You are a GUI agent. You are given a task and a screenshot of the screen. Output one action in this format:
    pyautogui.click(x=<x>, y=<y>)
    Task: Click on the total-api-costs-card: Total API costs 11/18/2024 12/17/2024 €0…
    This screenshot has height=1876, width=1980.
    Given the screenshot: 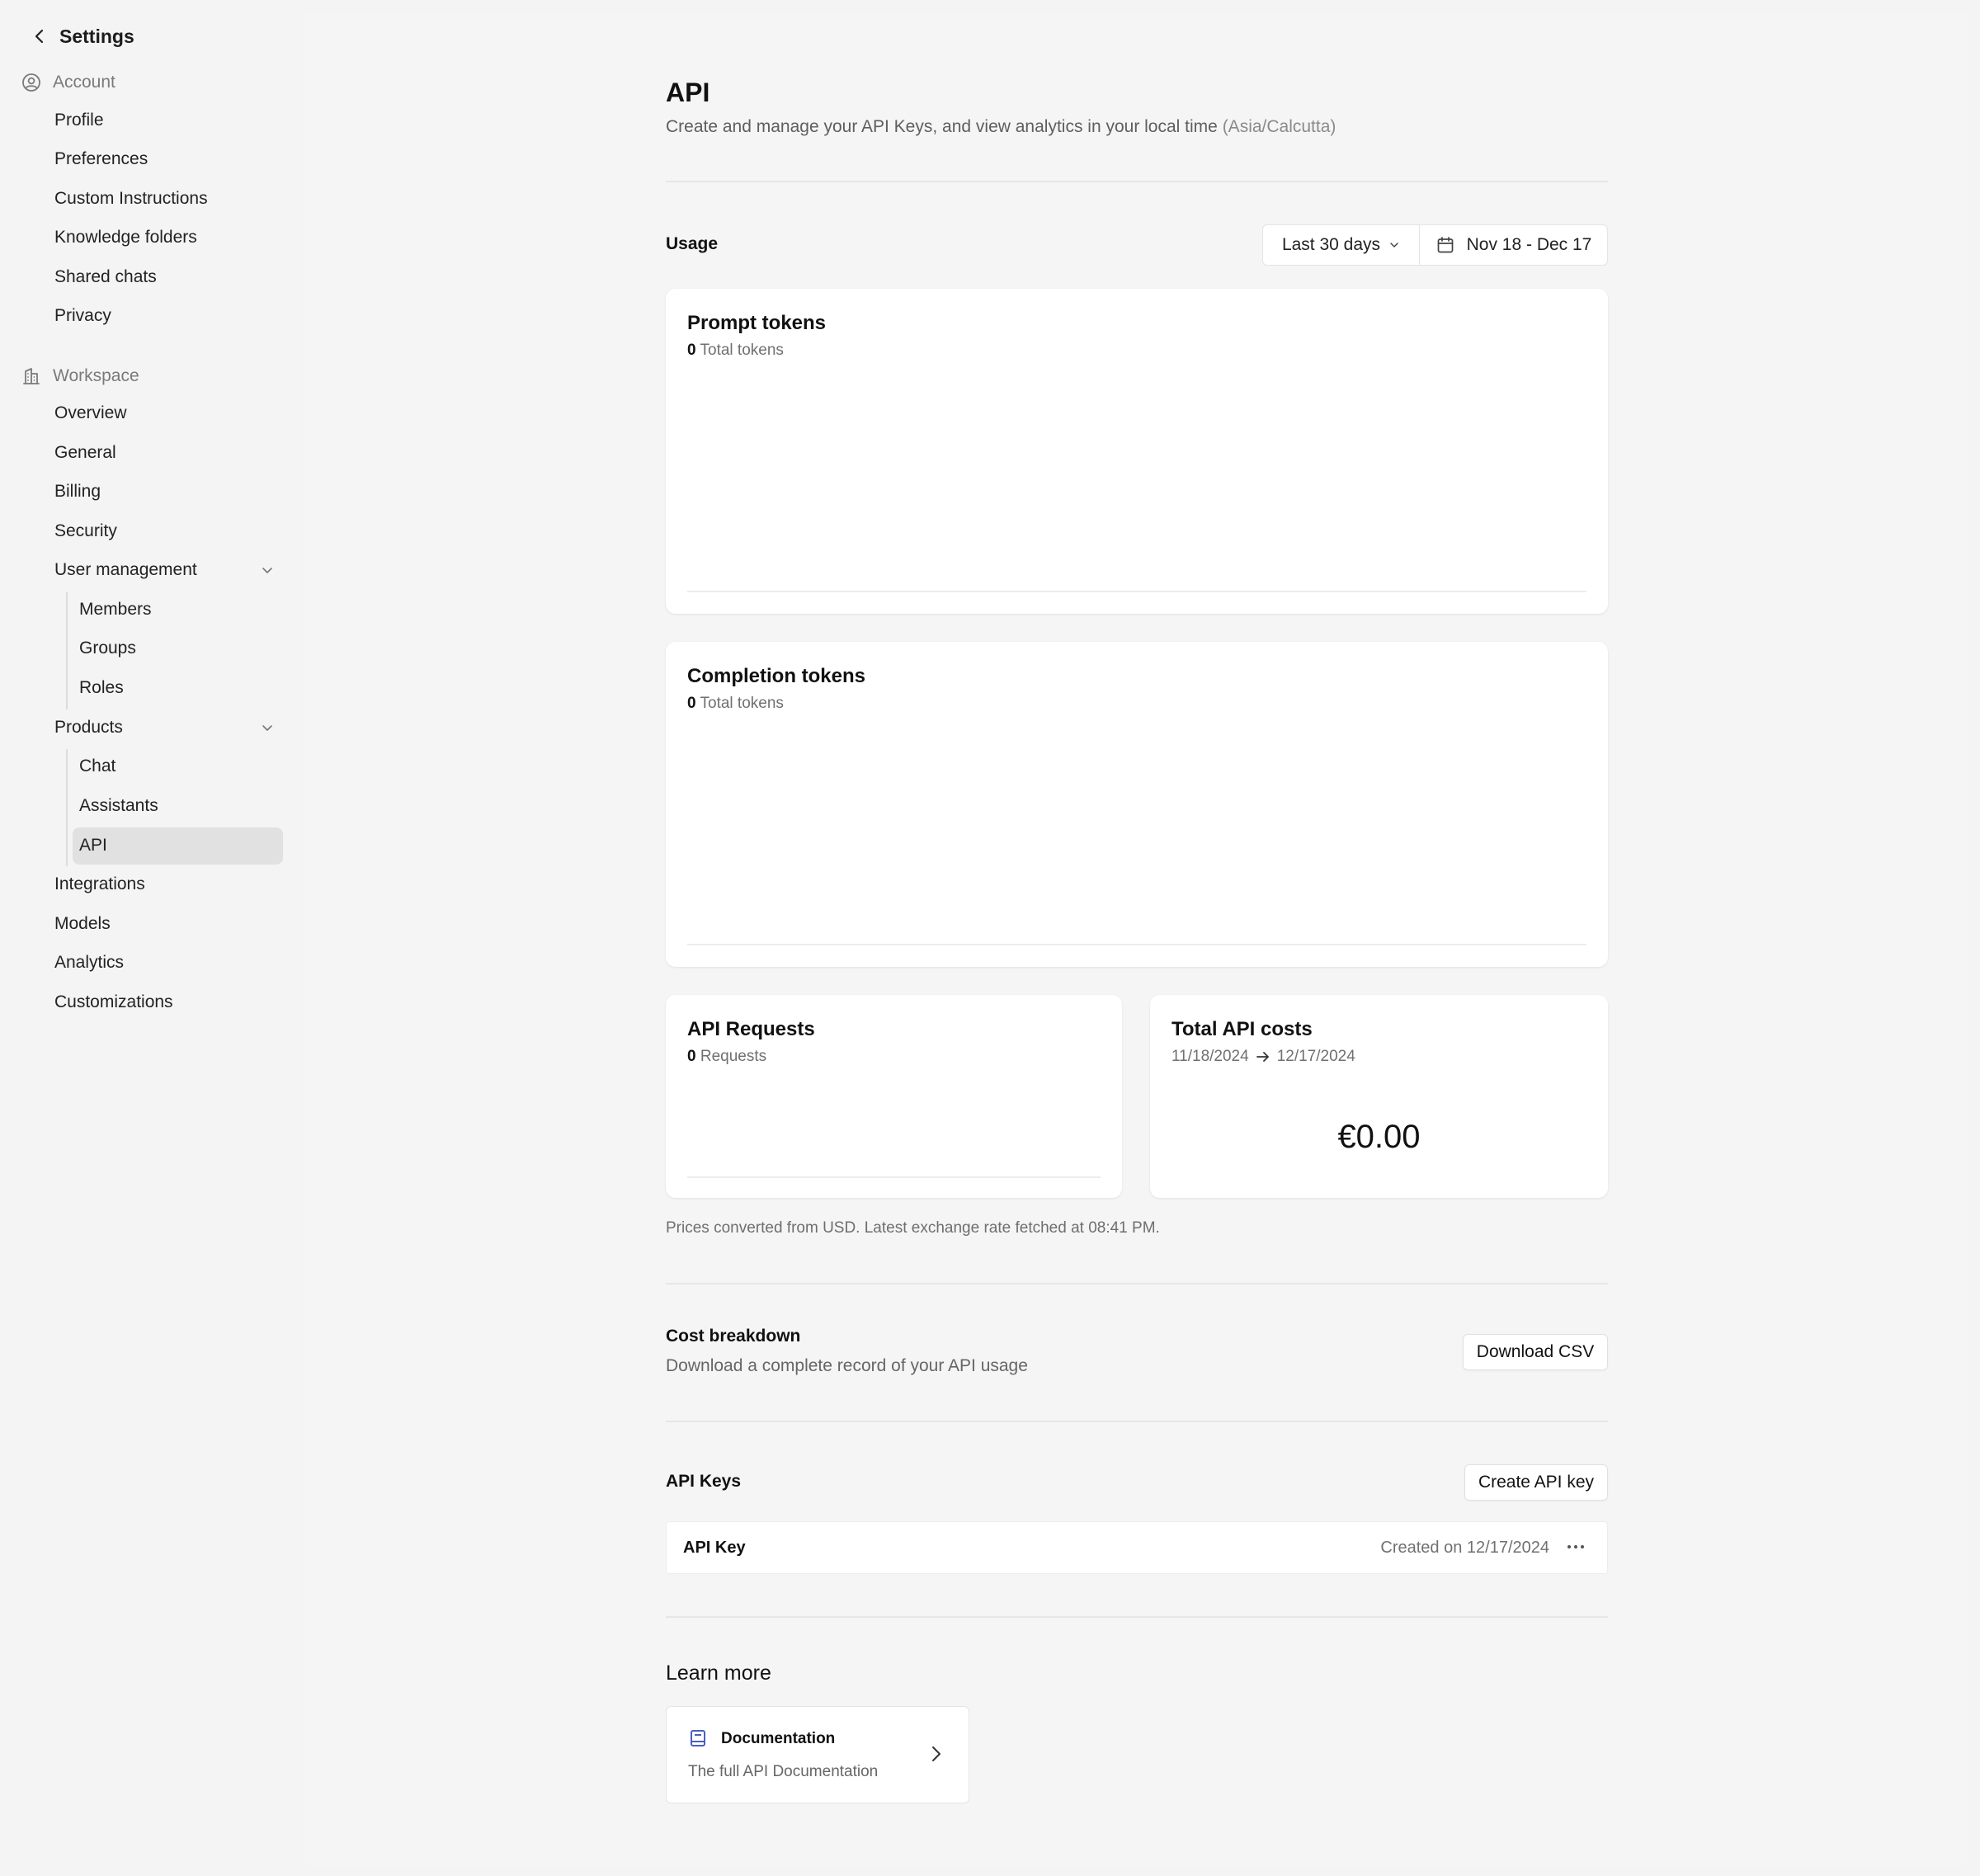 What is the action you would take?
    pyautogui.click(x=1379, y=1096)
    